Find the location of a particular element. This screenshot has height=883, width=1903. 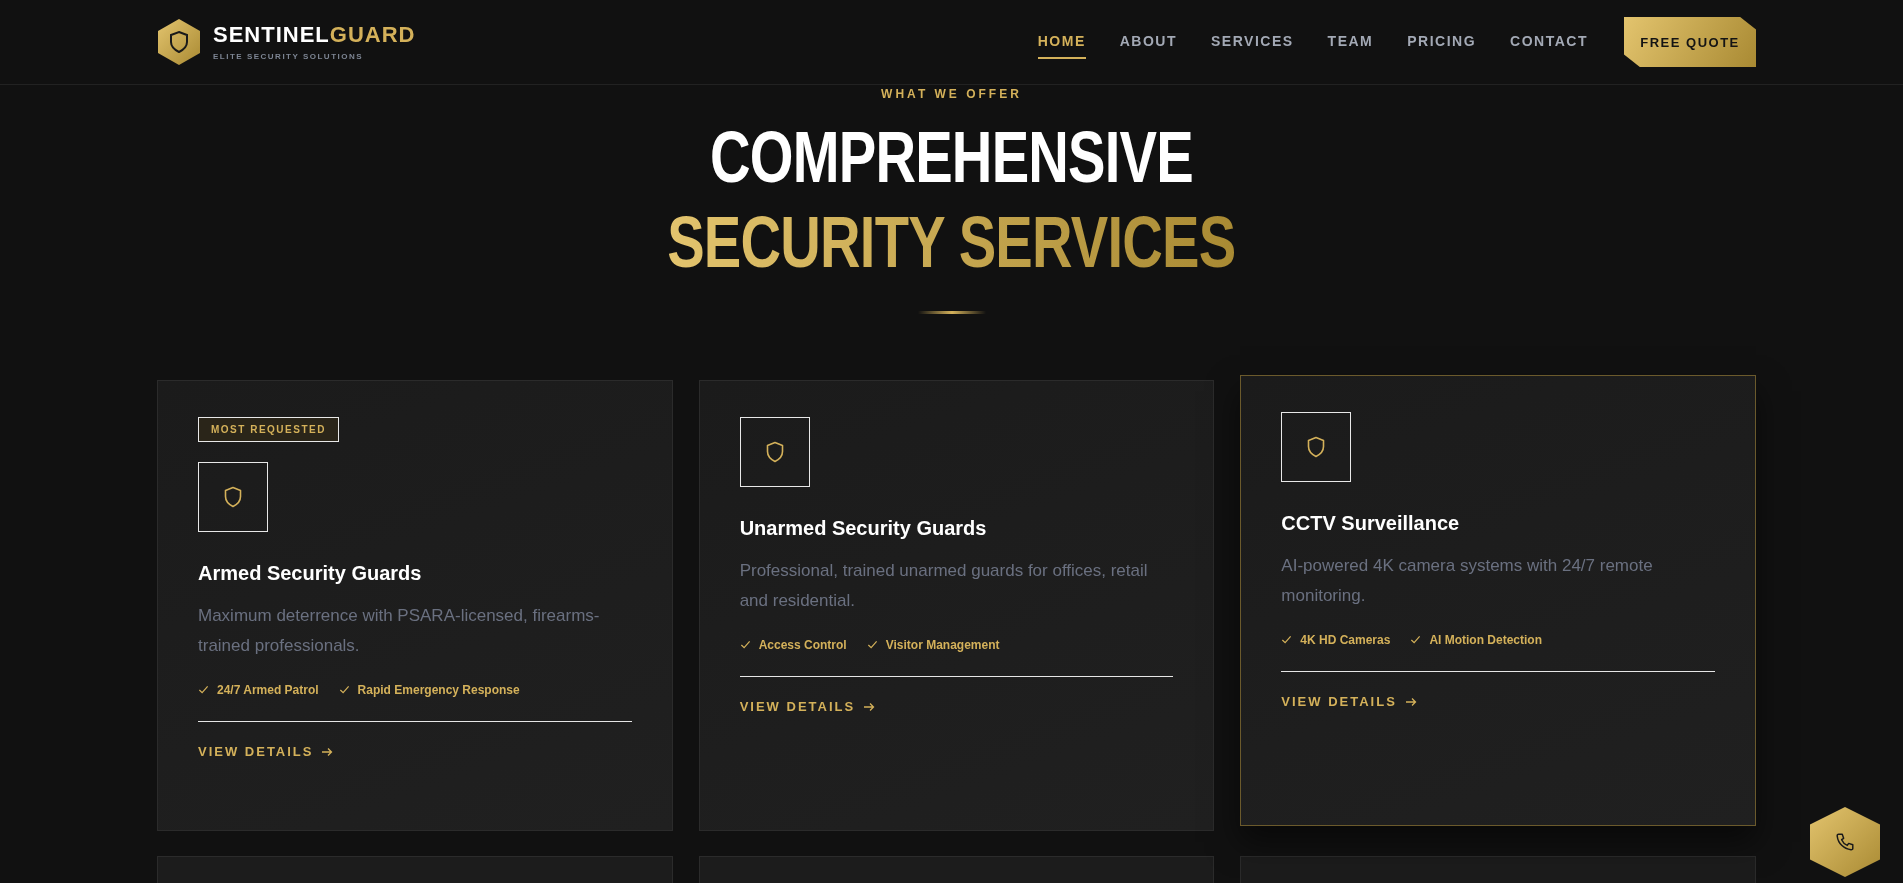

shield-logo-icon is located at coordinates (179, 42).